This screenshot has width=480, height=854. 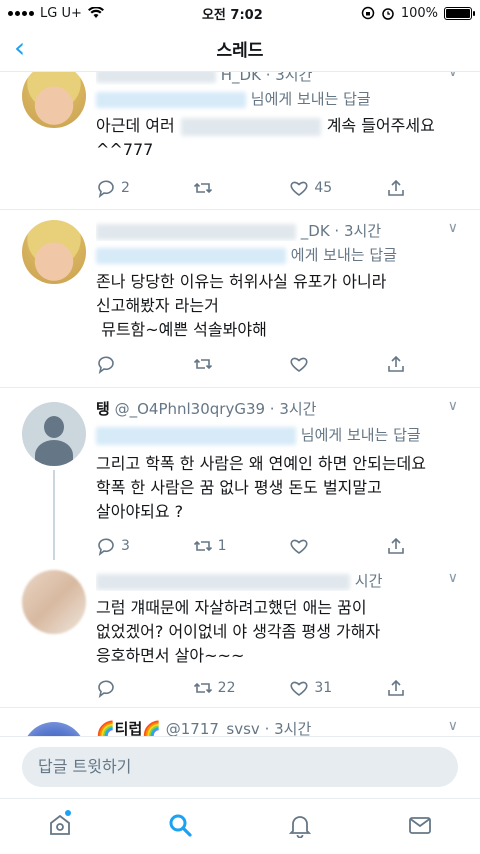 What do you see at coordinates (240, 51) in the screenshot?
I see `page-title: 스레드` at bounding box center [240, 51].